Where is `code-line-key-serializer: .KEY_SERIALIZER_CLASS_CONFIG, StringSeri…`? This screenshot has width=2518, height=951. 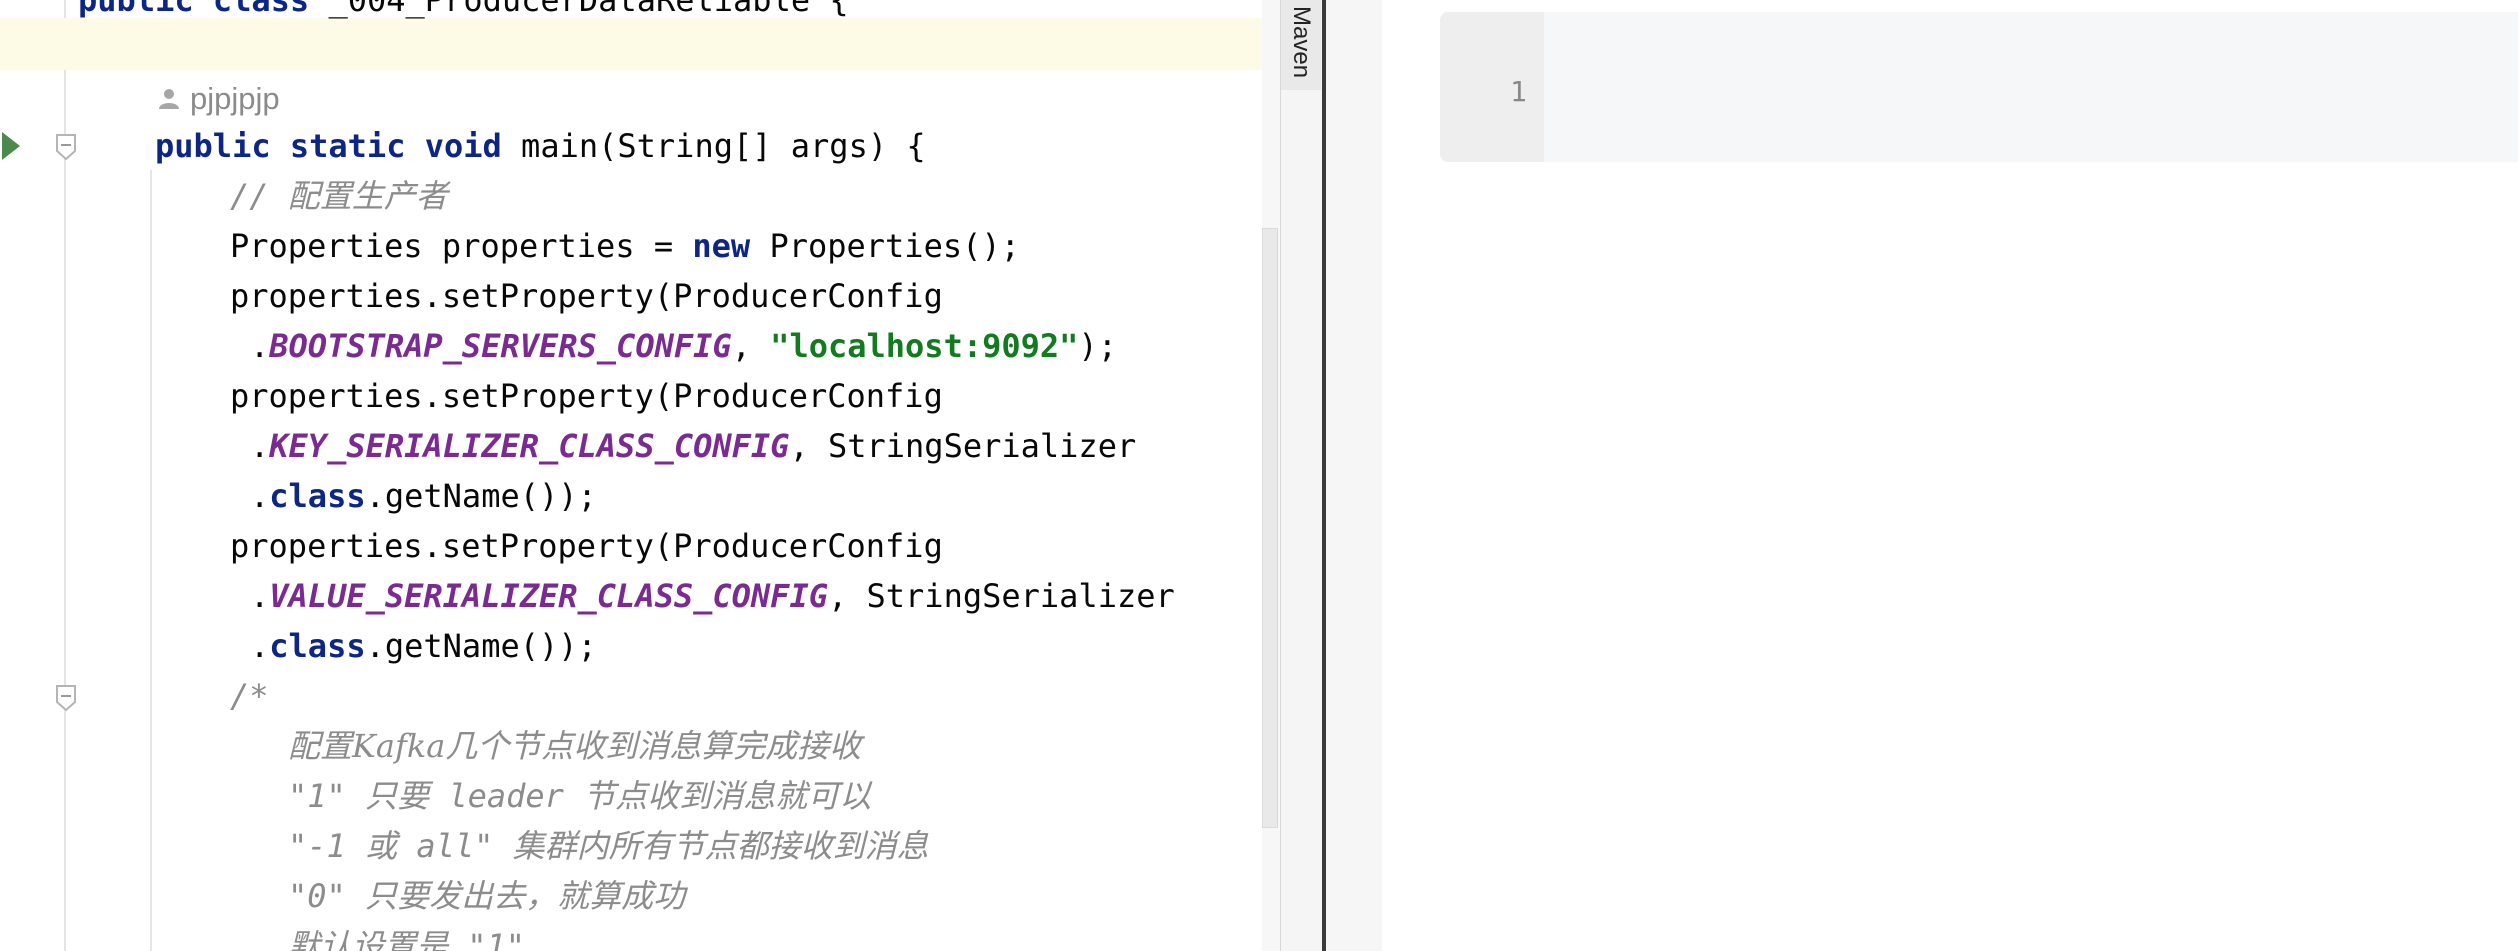 code-line-key-serializer: .KEY_SERIALIZER_CLASS_CONFIG, StringSeri… is located at coordinates (693, 446).